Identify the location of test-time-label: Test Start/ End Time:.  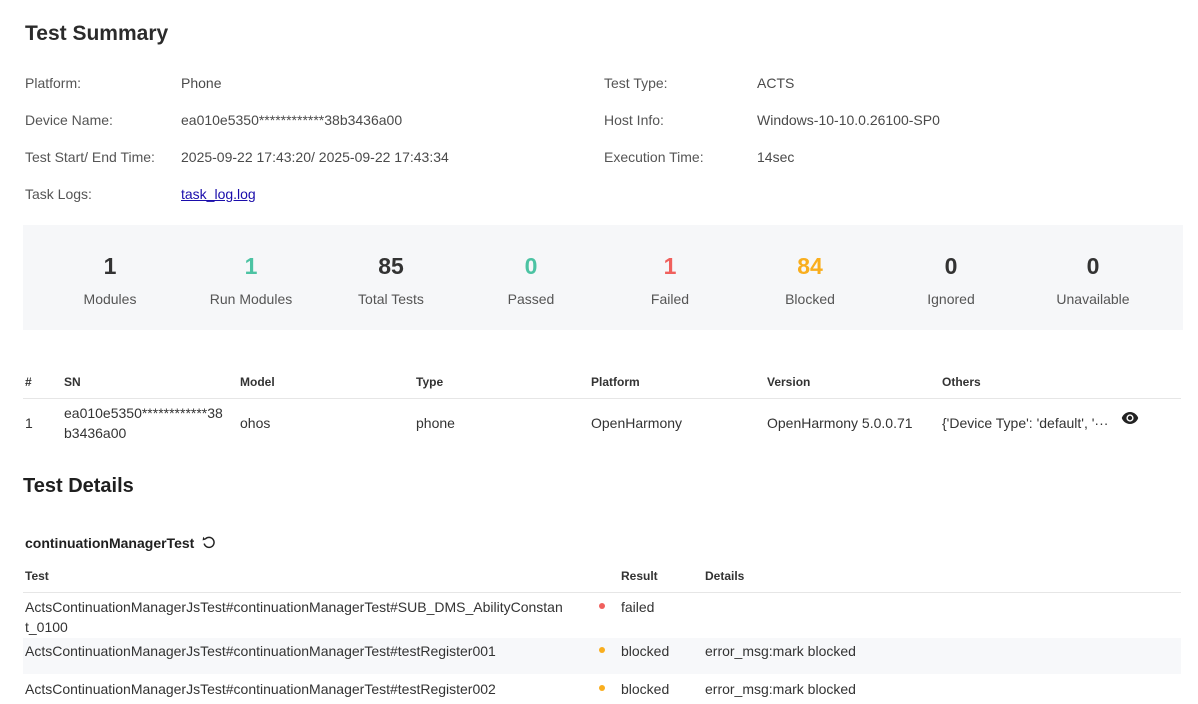
(90, 157).